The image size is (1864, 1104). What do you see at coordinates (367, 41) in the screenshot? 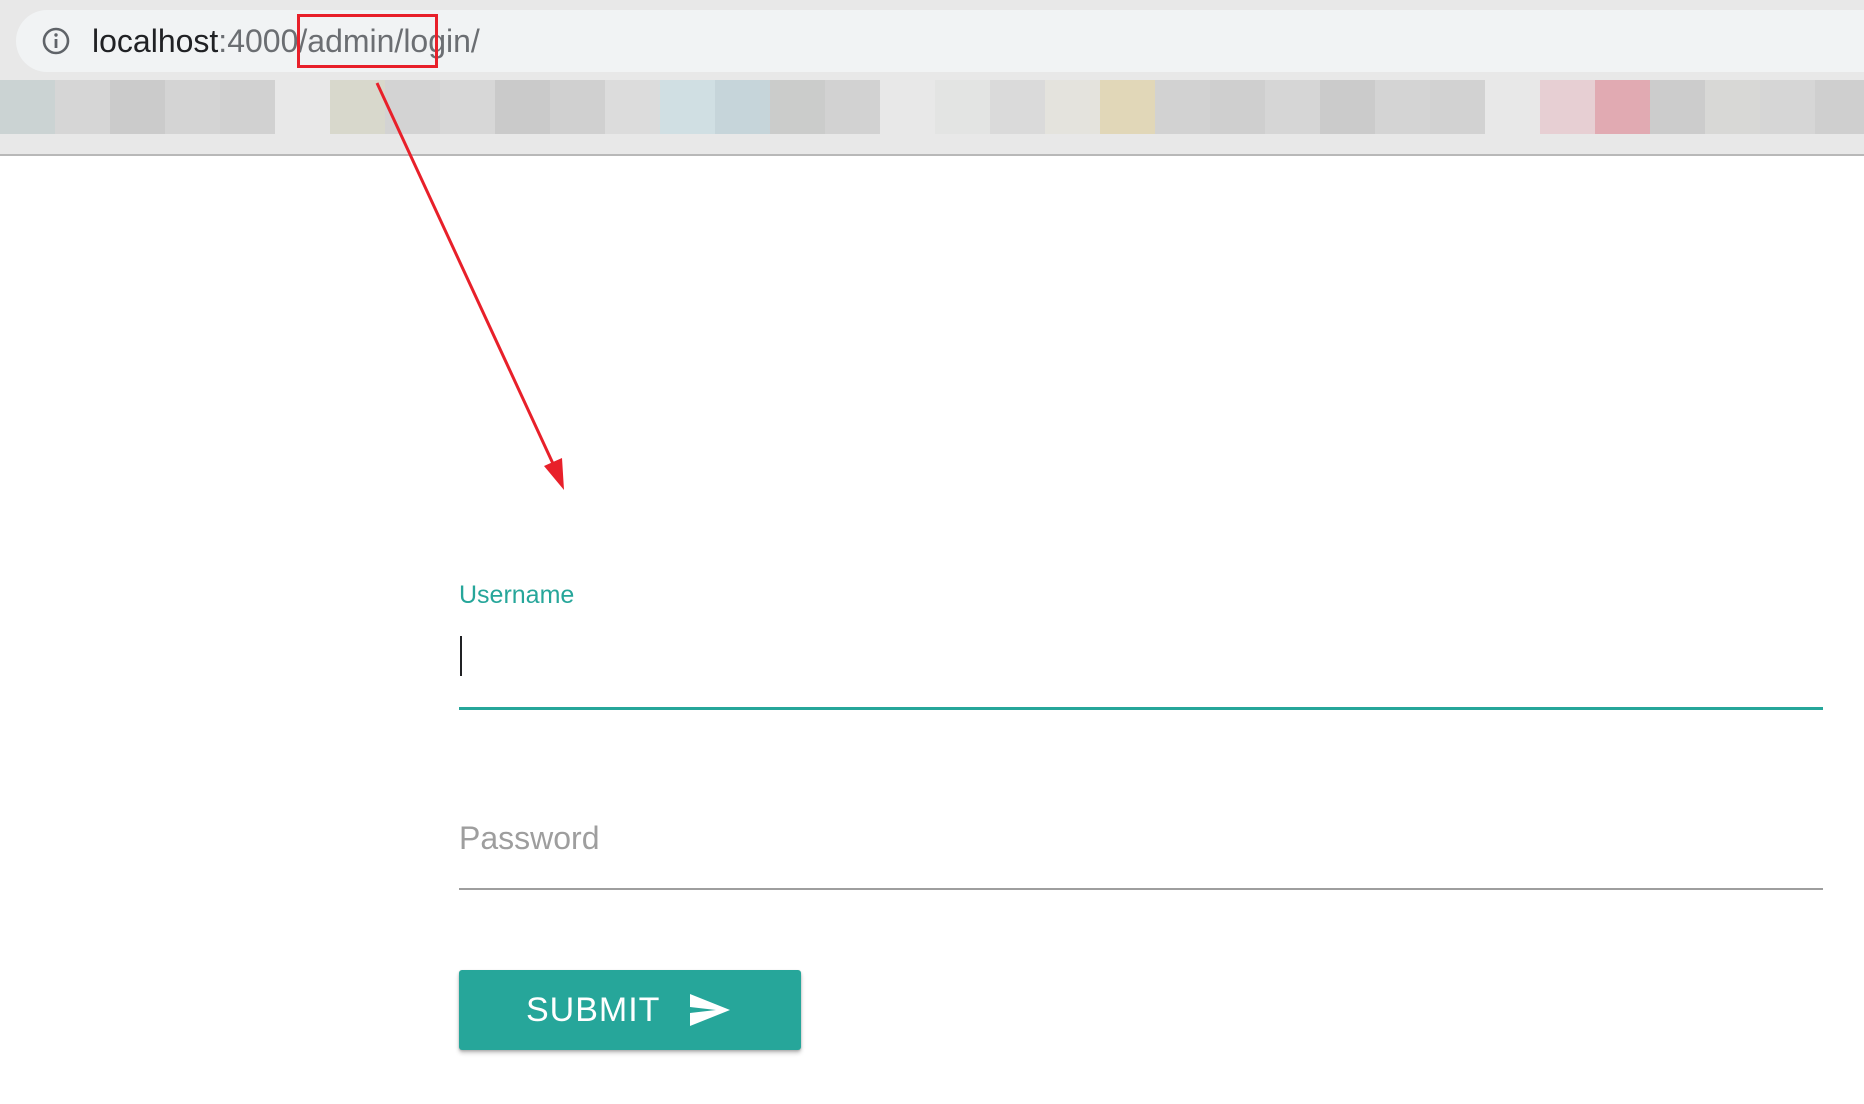
I see `annotation-highlight-box` at bounding box center [367, 41].